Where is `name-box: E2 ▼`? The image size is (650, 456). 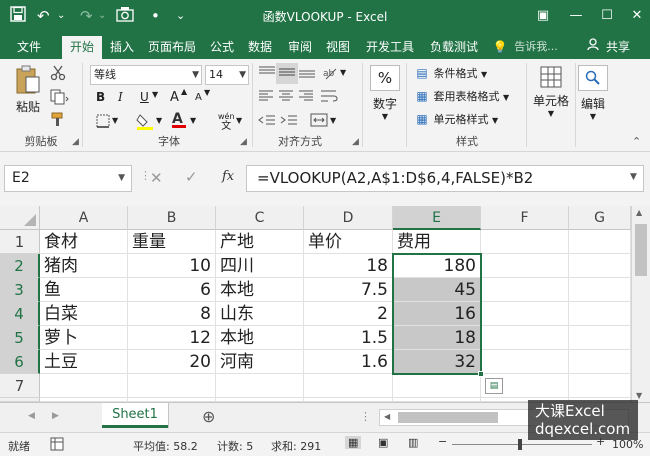 name-box: E2 ▼ is located at coordinates (68, 178).